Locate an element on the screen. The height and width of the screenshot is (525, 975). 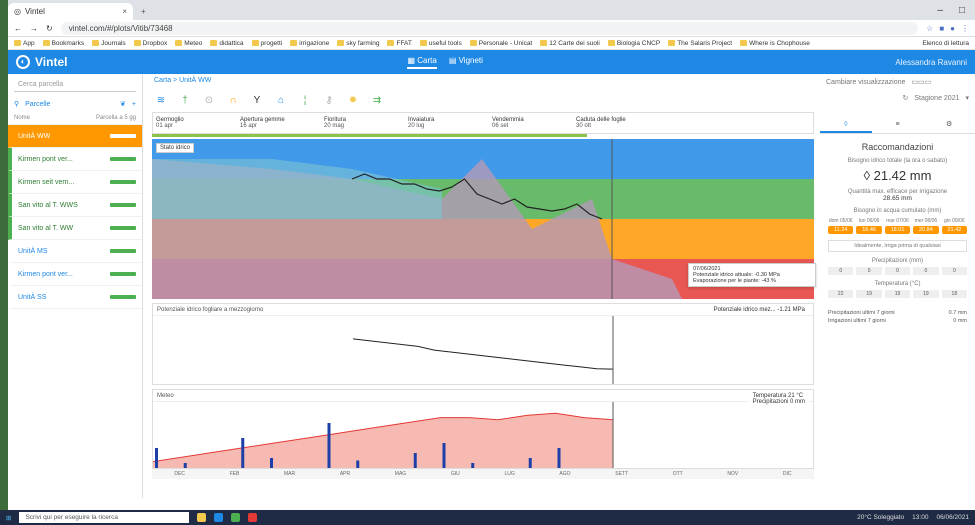
need-label: Bisogno idrico totale (la ora o sabato) is located at coordinates (897, 161).